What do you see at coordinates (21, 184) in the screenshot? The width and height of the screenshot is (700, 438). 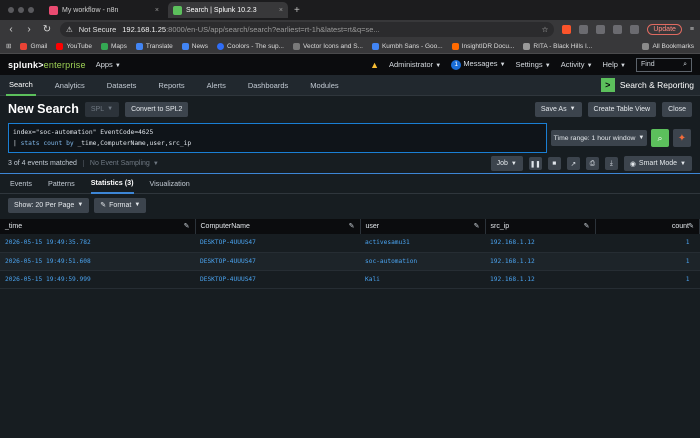 I see `tab-events: Events` at bounding box center [21, 184].